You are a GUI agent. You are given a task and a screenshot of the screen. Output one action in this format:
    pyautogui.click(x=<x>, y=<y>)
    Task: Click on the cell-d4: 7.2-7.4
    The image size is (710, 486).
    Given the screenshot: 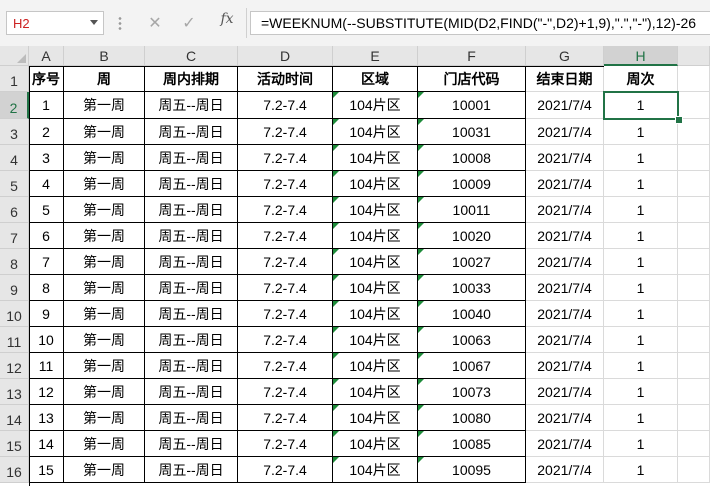 What is the action you would take?
    pyautogui.click(x=285, y=158)
    